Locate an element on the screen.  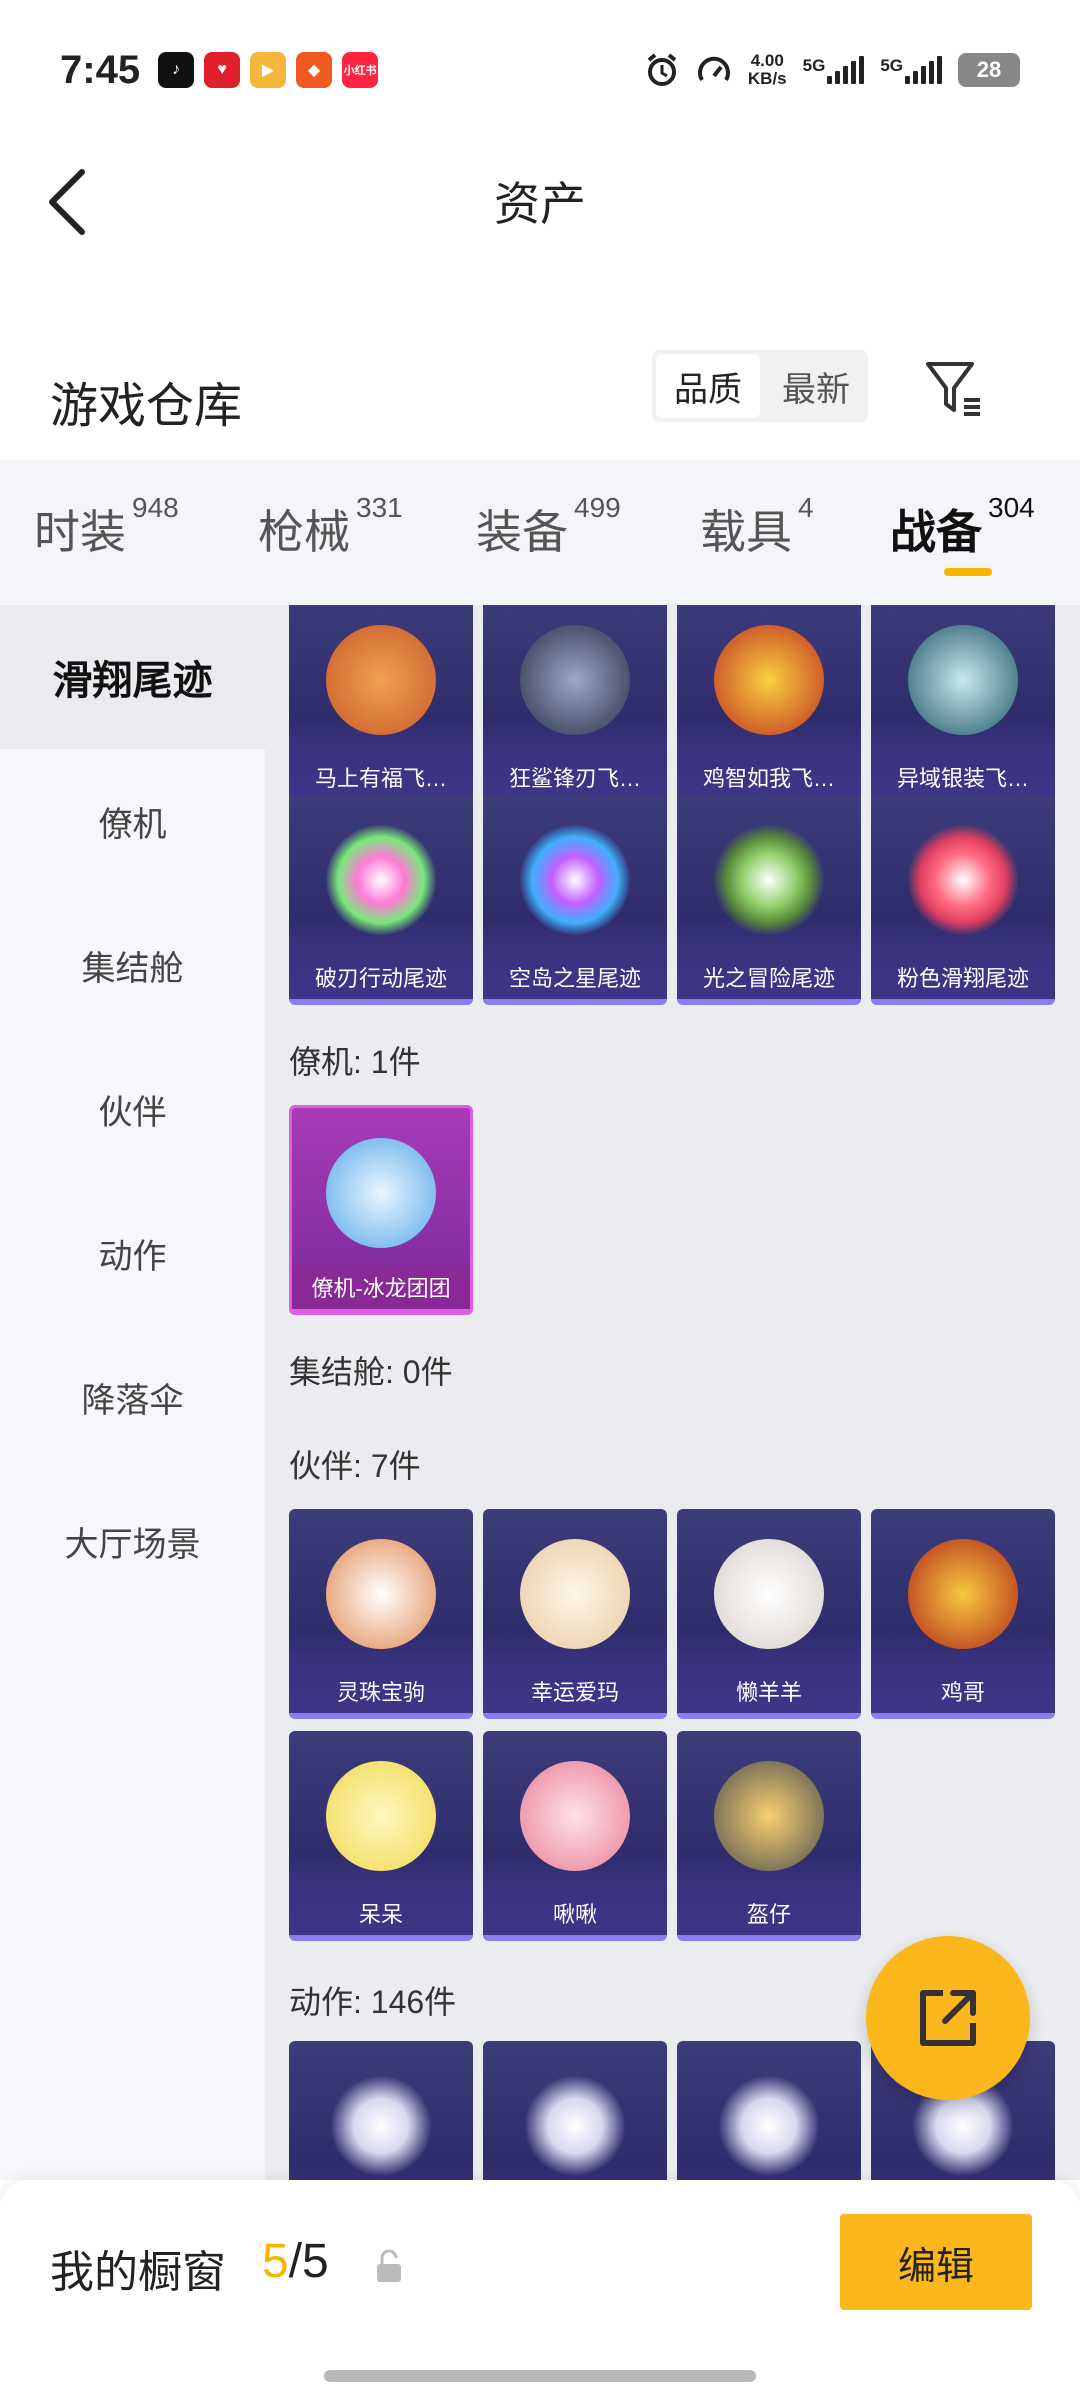
item-card: 光之冒险尾迹 is located at coordinates (769, 900).